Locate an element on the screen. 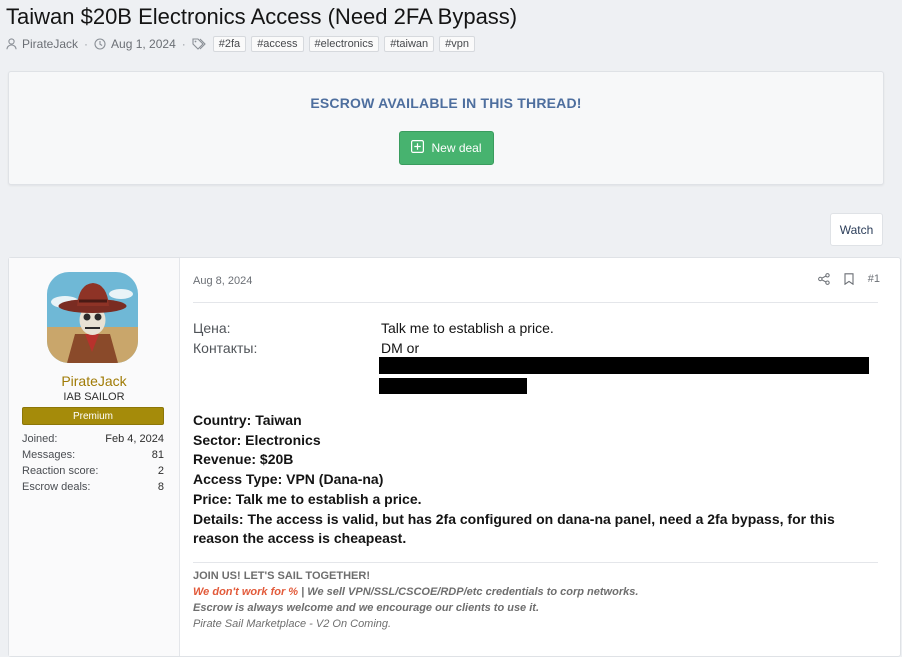  plus-square-icon is located at coordinates (418, 148).